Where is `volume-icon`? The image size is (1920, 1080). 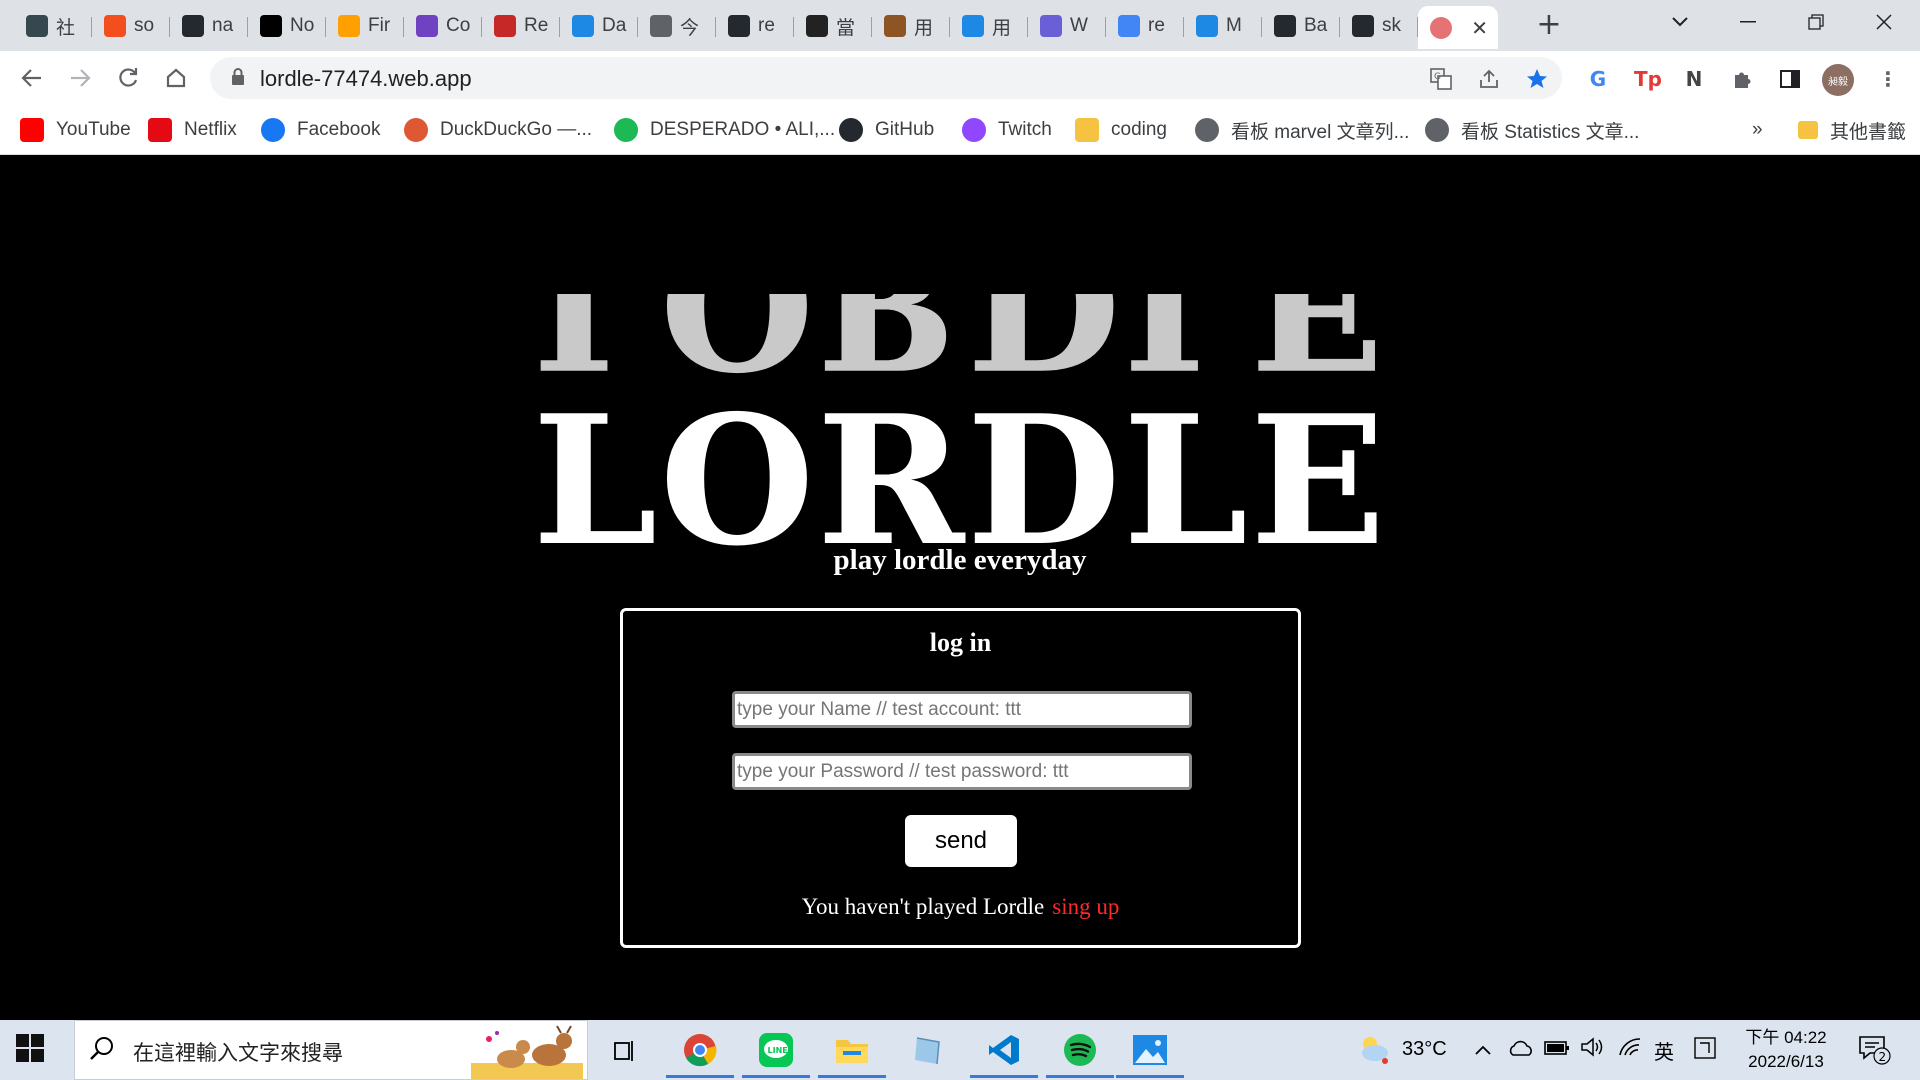 volume-icon is located at coordinates (1592, 1049).